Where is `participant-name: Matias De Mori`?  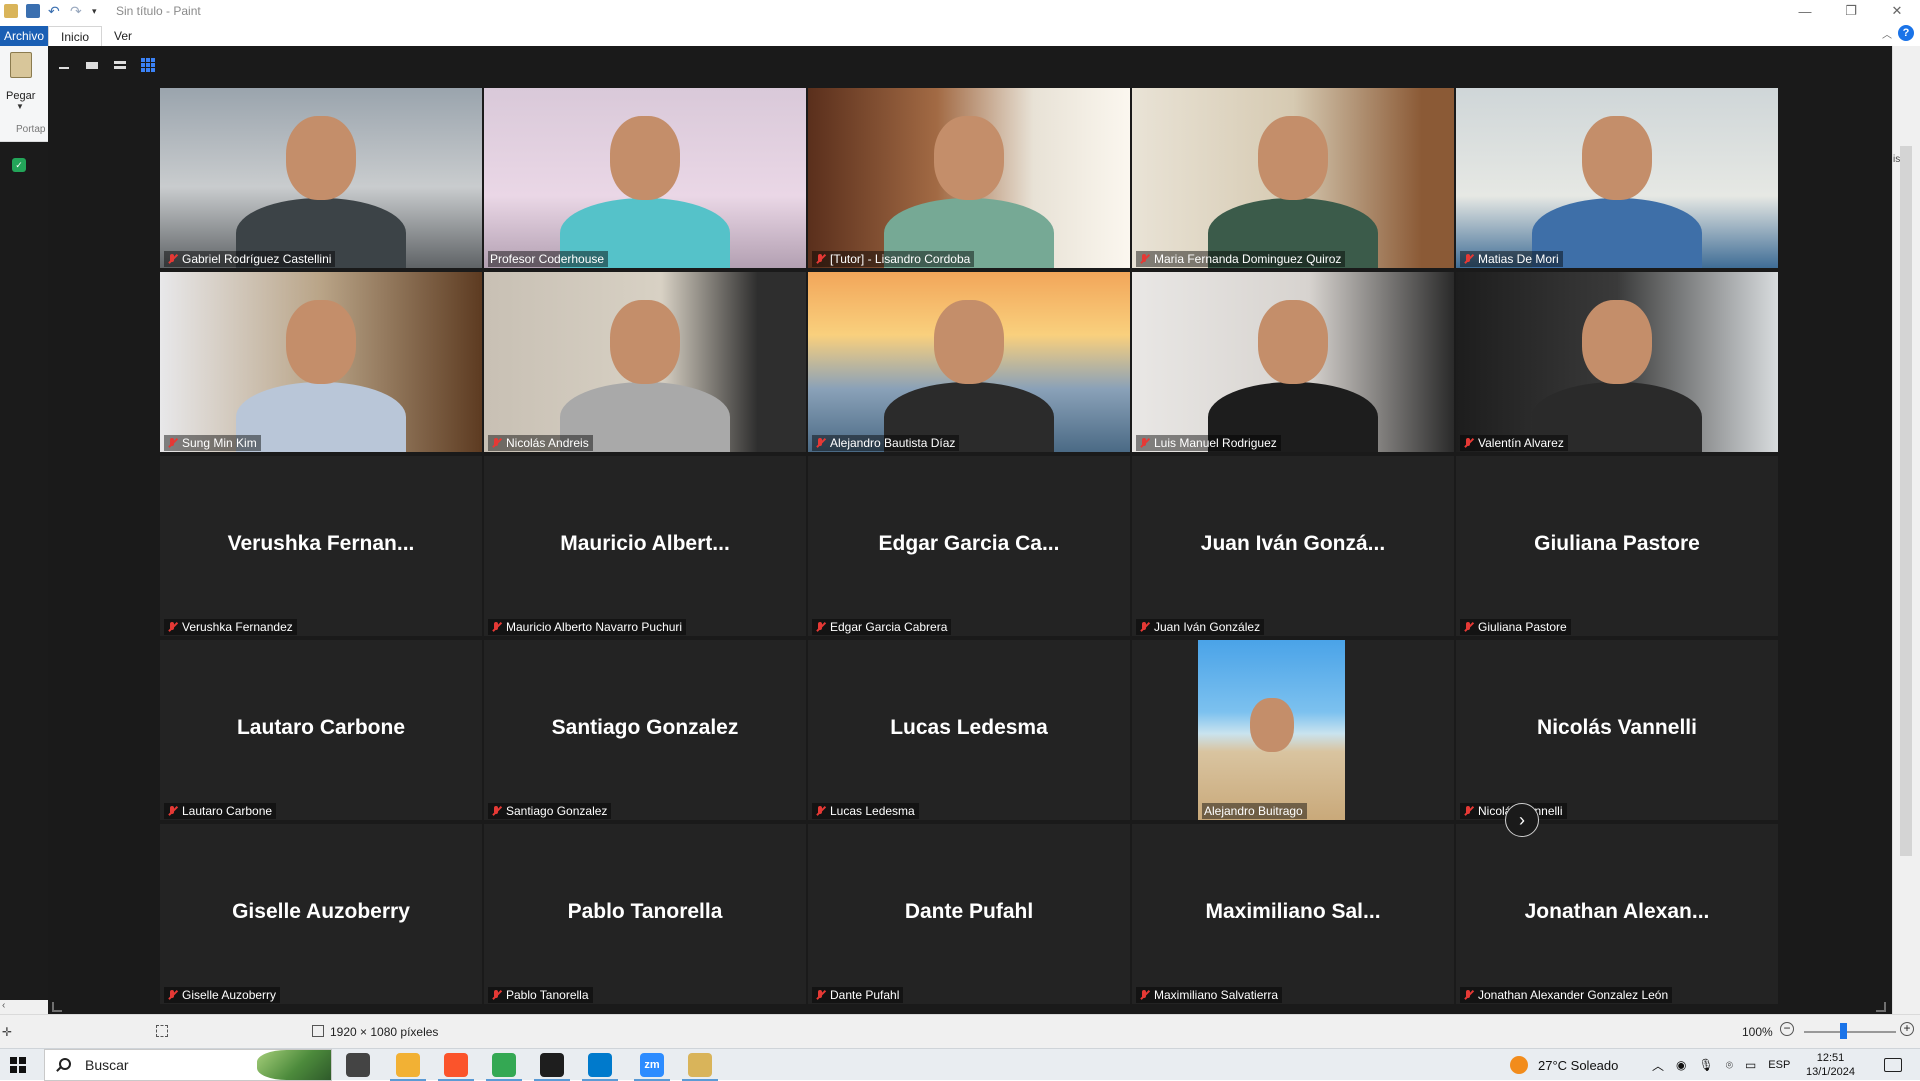
participant-name: Matias De Mori is located at coordinates (1518, 259).